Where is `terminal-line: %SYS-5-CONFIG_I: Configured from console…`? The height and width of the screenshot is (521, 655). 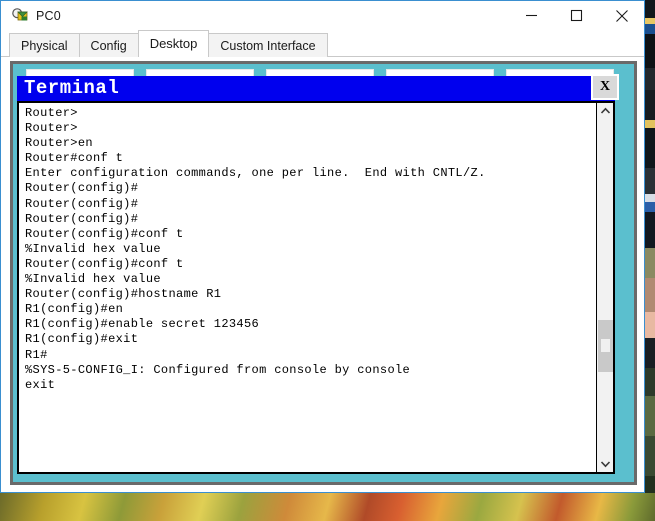 terminal-line: %SYS-5-CONFIG_I: Configured from console… is located at coordinates (218, 369).